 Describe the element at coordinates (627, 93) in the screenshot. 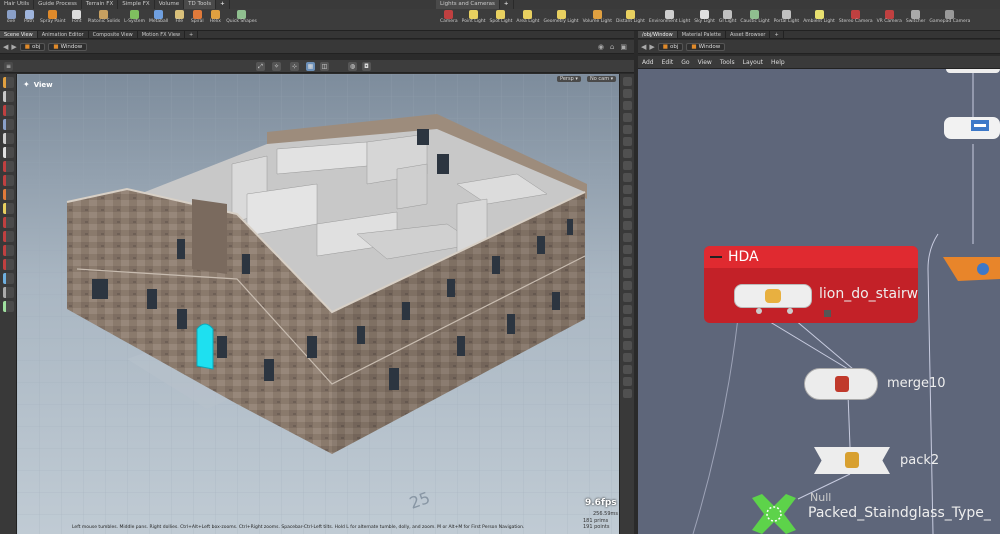

I see `display-option-2-icon` at that location.